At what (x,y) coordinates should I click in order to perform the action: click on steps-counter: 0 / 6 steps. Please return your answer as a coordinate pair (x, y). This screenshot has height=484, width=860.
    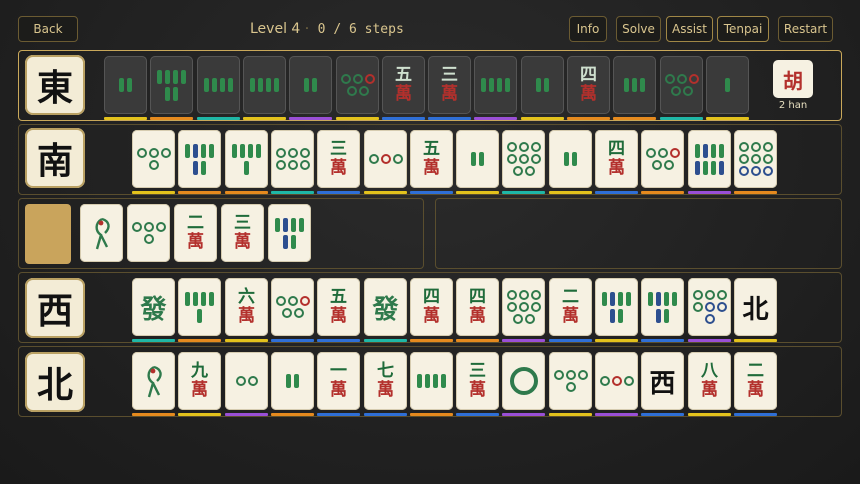
    Looking at the image, I should click on (360, 29).